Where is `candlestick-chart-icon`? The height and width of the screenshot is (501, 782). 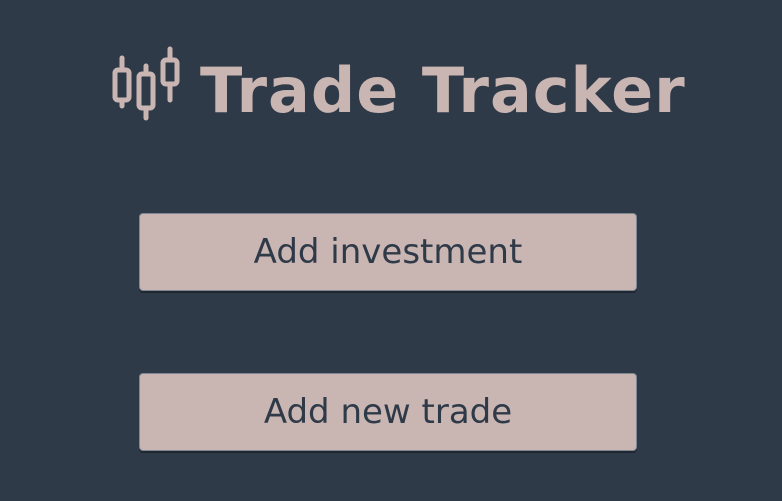 candlestick-chart-icon is located at coordinates (146, 83).